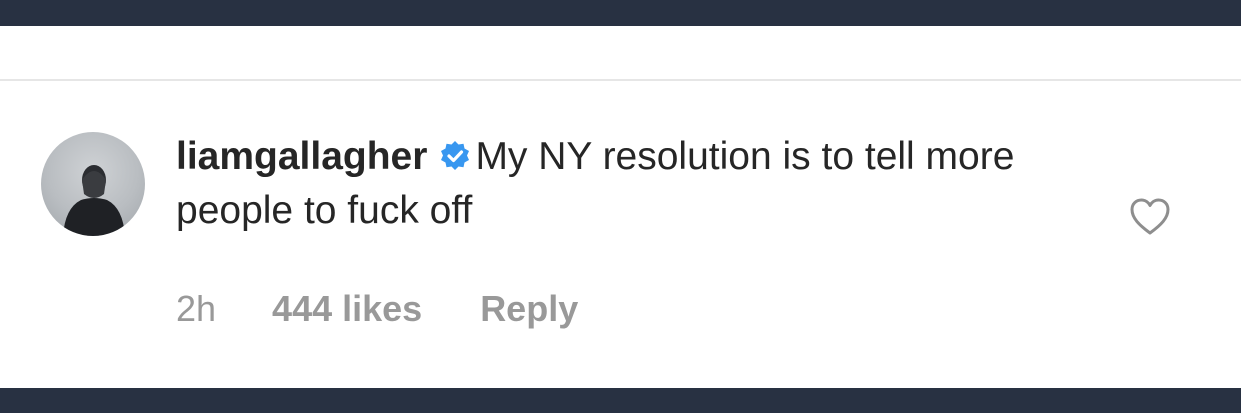 This screenshot has height=413, width=1241. Describe the element at coordinates (347, 308) in the screenshot. I see `likes-count-button: 444 likes` at that location.